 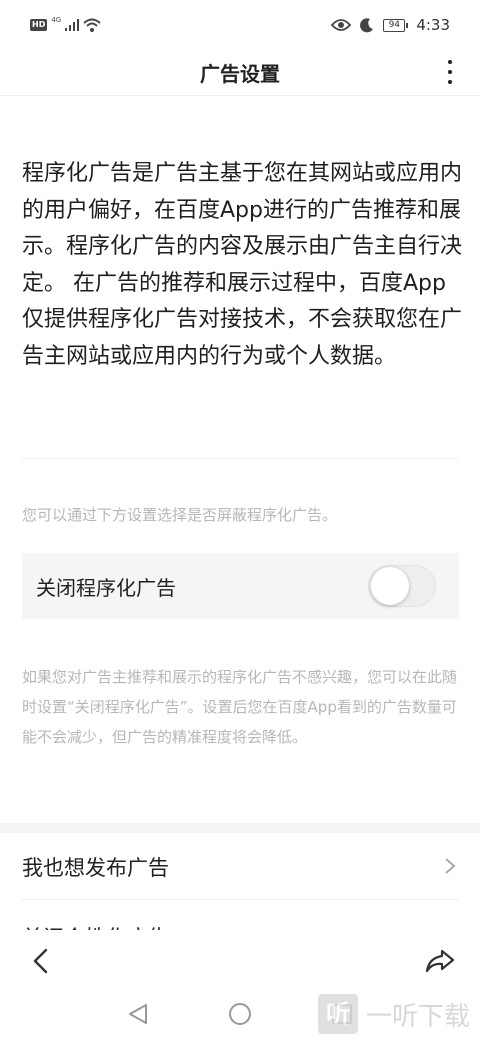 I want to click on more-options-button, so click(x=450, y=72).